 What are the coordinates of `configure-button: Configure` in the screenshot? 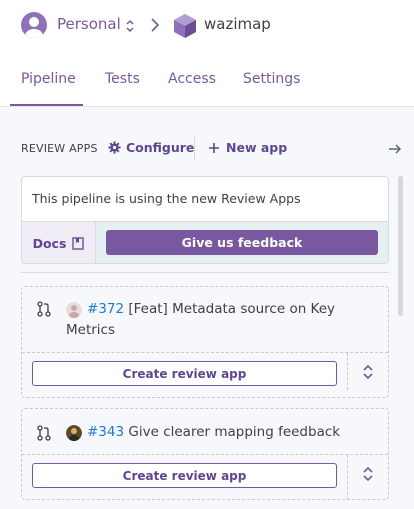 It's located at (151, 147).